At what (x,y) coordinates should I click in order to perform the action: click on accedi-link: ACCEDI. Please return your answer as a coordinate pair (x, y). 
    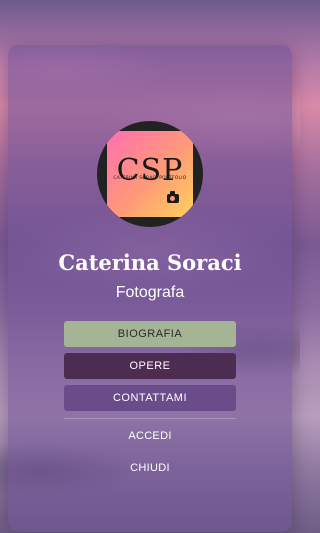
    Looking at the image, I should click on (150, 439).